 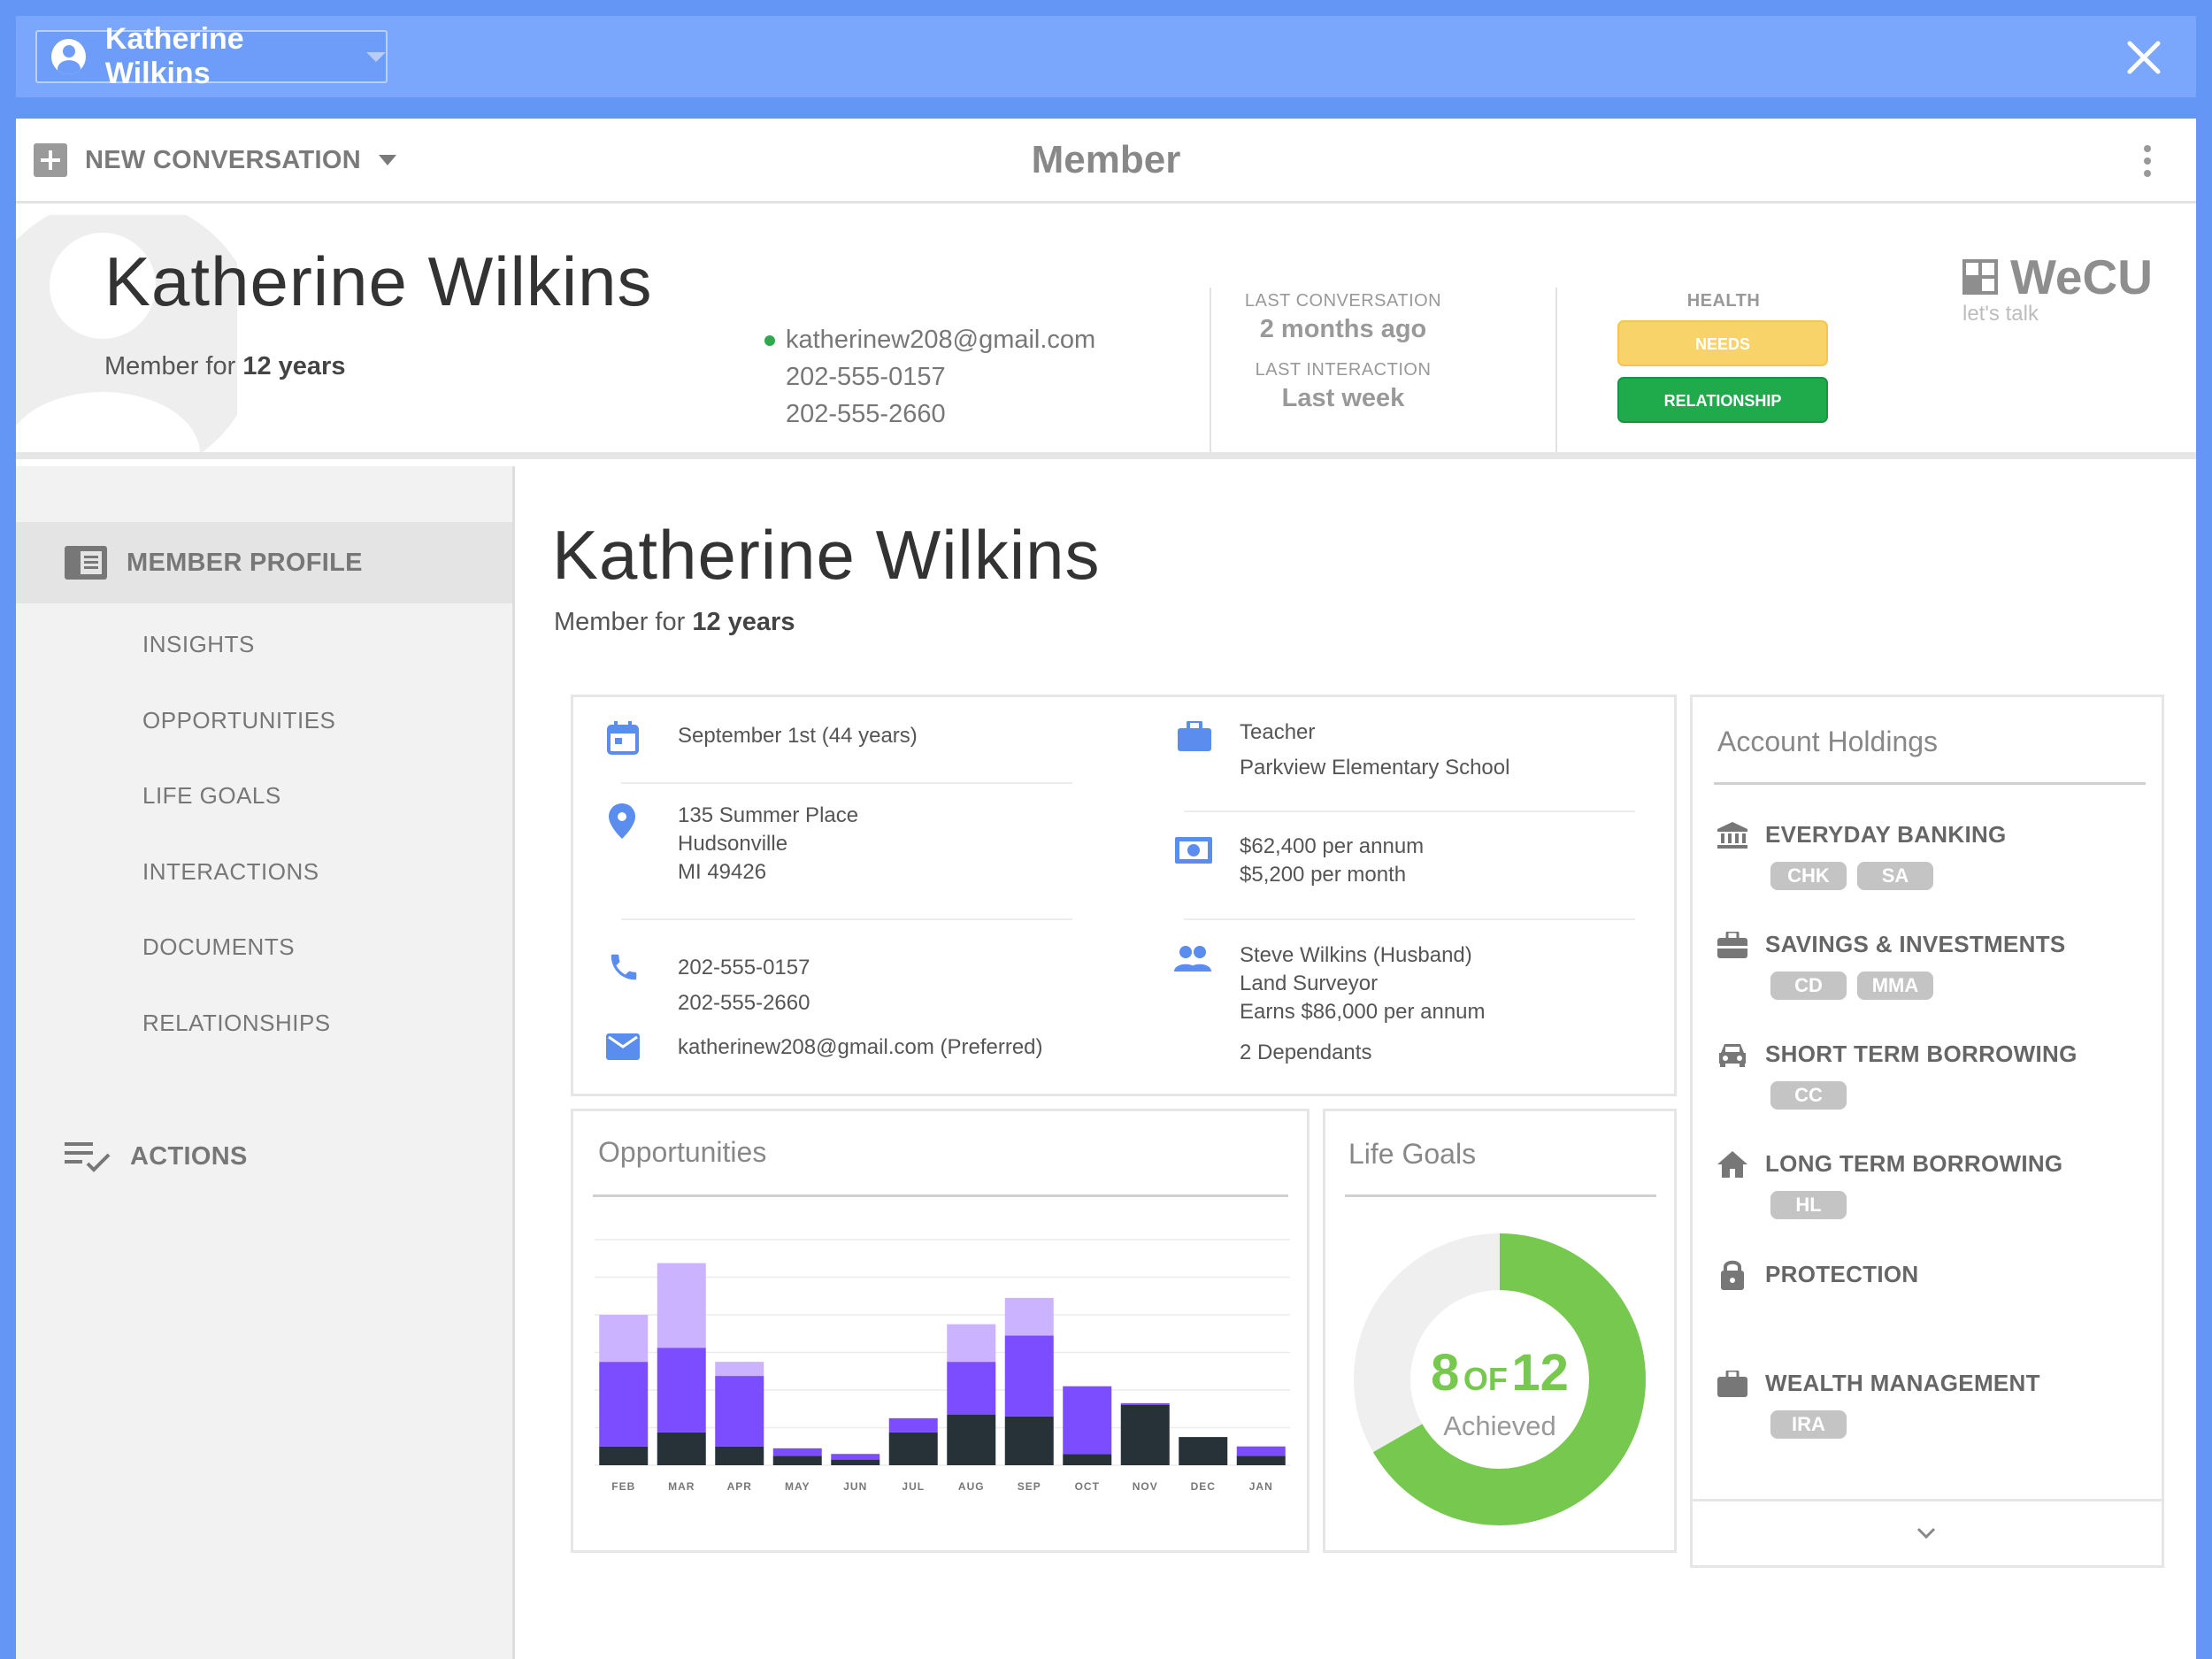 What do you see at coordinates (379, 281) in the screenshot?
I see `summary-member-name: Katherine Wilkins` at bounding box center [379, 281].